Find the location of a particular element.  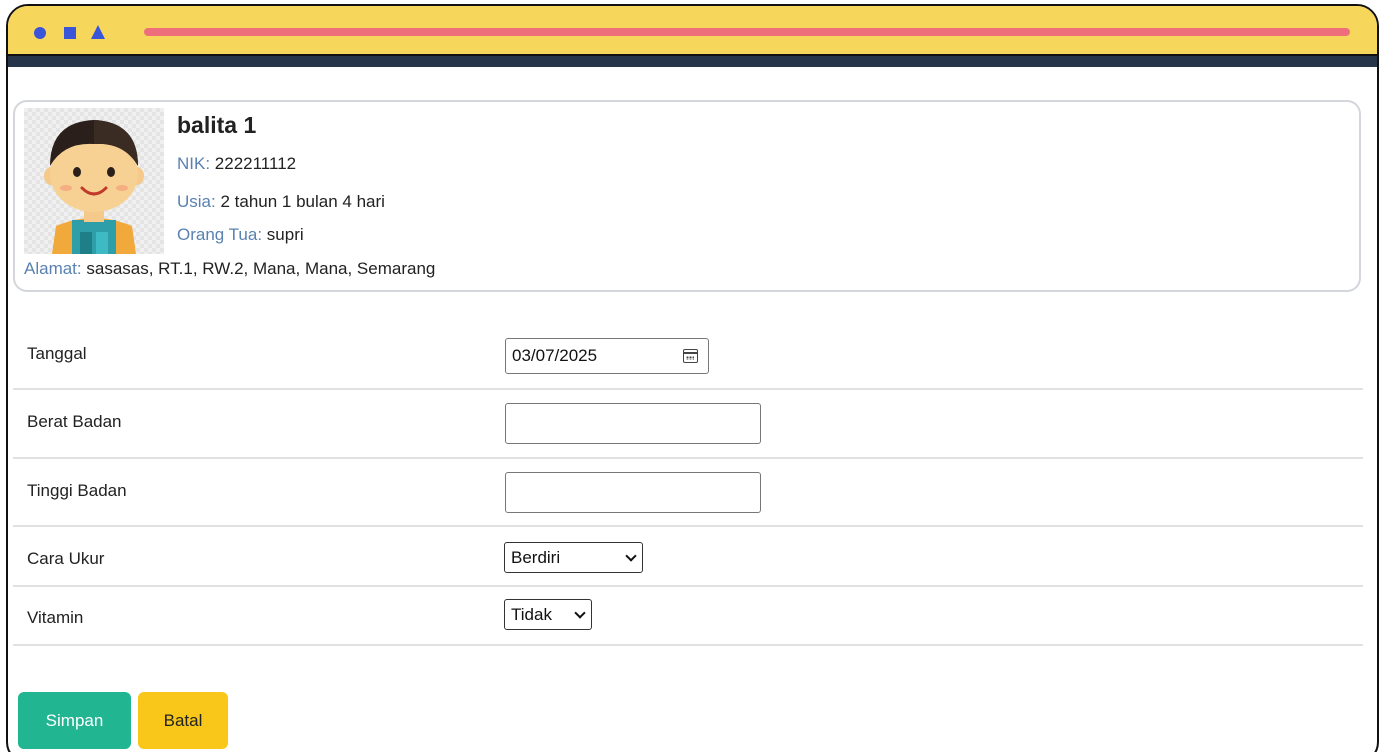

form-row-date: Tanggal 03/07/2025 is located at coordinates (688, 355).